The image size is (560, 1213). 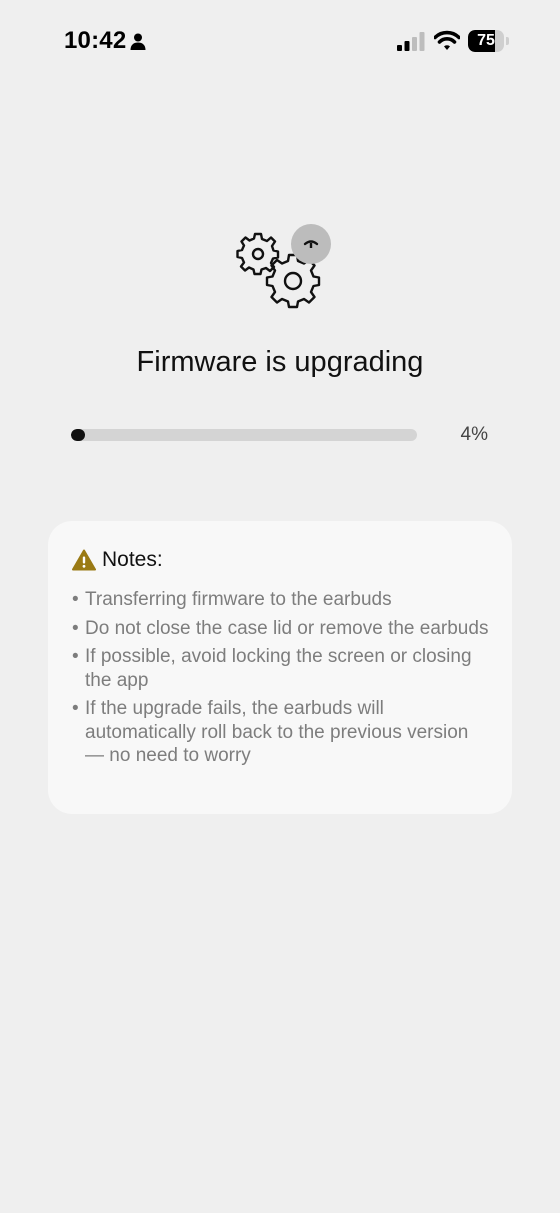 What do you see at coordinates (280, 42) in the screenshot?
I see `status-bar: 10:42 75` at bounding box center [280, 42].